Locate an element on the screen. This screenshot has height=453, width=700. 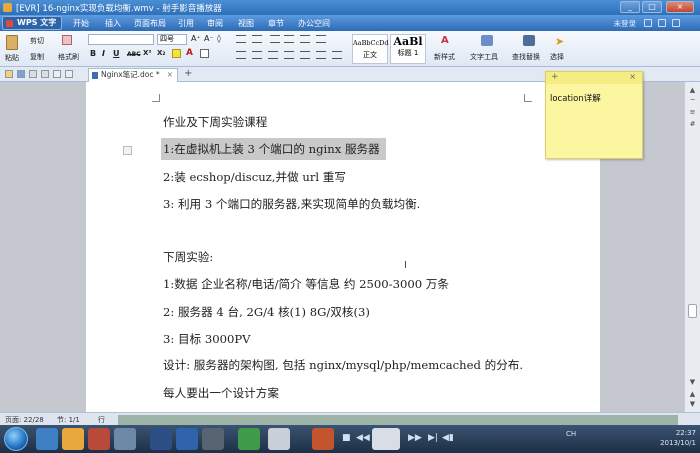
text-tools-button: 文字工具 is located at coordinates (484, 57).